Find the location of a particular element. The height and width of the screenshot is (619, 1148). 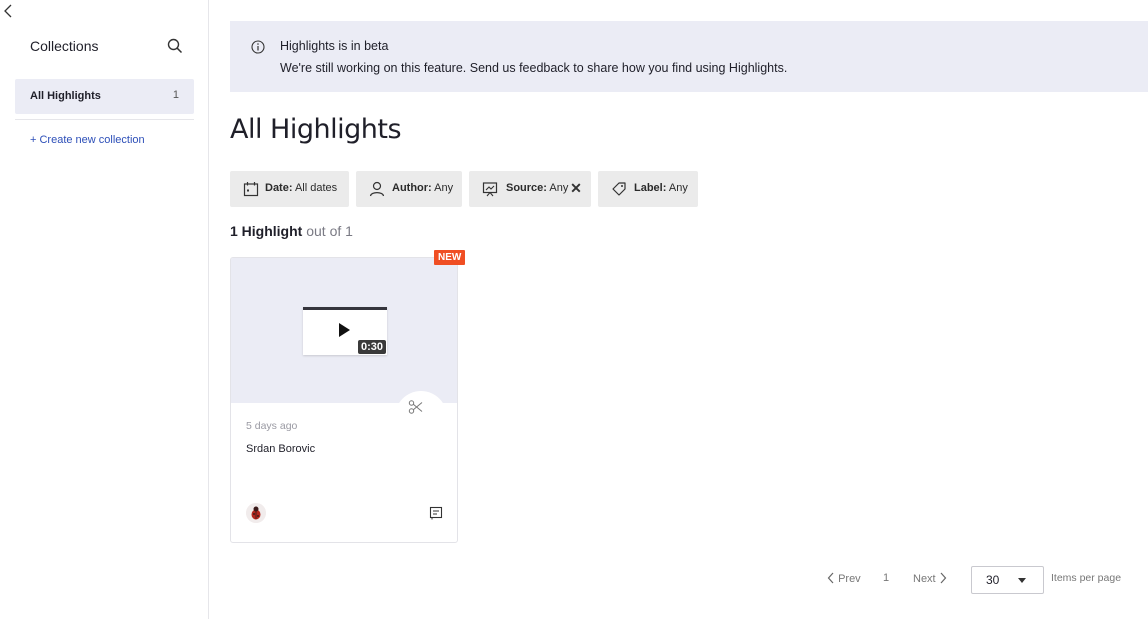

info-icon is located at coordinates (258, 47).